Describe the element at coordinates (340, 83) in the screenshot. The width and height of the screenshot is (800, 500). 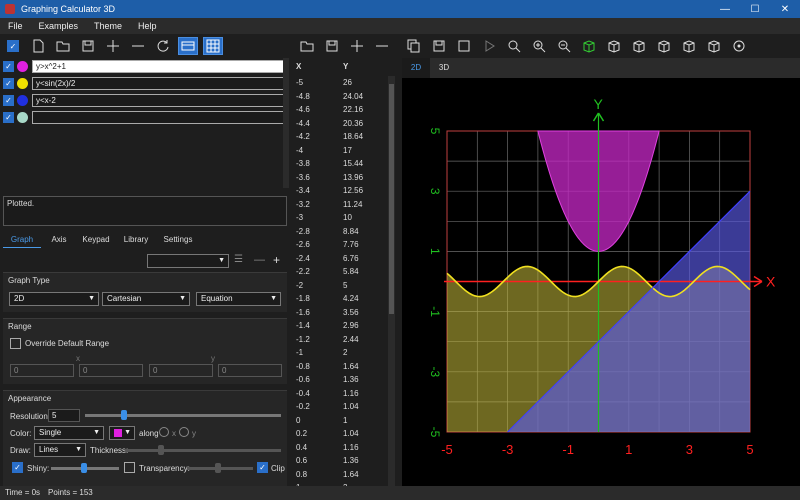
I see `table-row: -5 26` at that location.